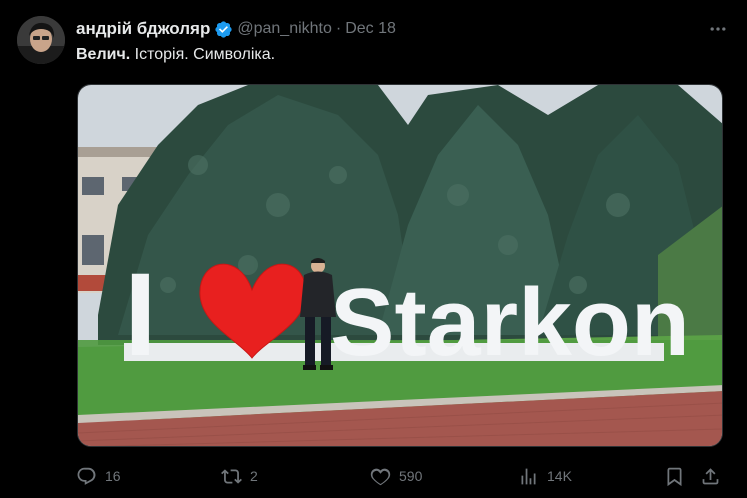  Describe the element at coordinates (718, 29) in the screenshot. I see `more-icon` at that location.